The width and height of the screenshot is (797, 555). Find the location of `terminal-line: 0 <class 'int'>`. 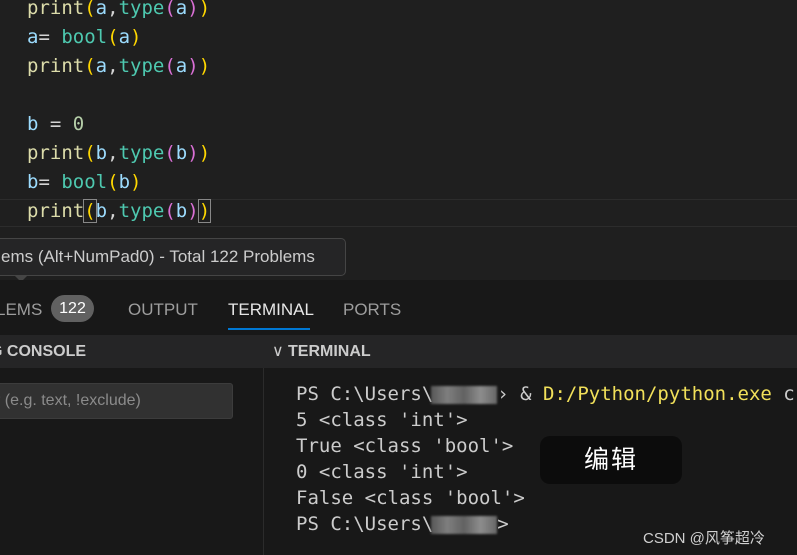

terminal-line: 0 <class 'int'> is located at coordinates (382, 472).